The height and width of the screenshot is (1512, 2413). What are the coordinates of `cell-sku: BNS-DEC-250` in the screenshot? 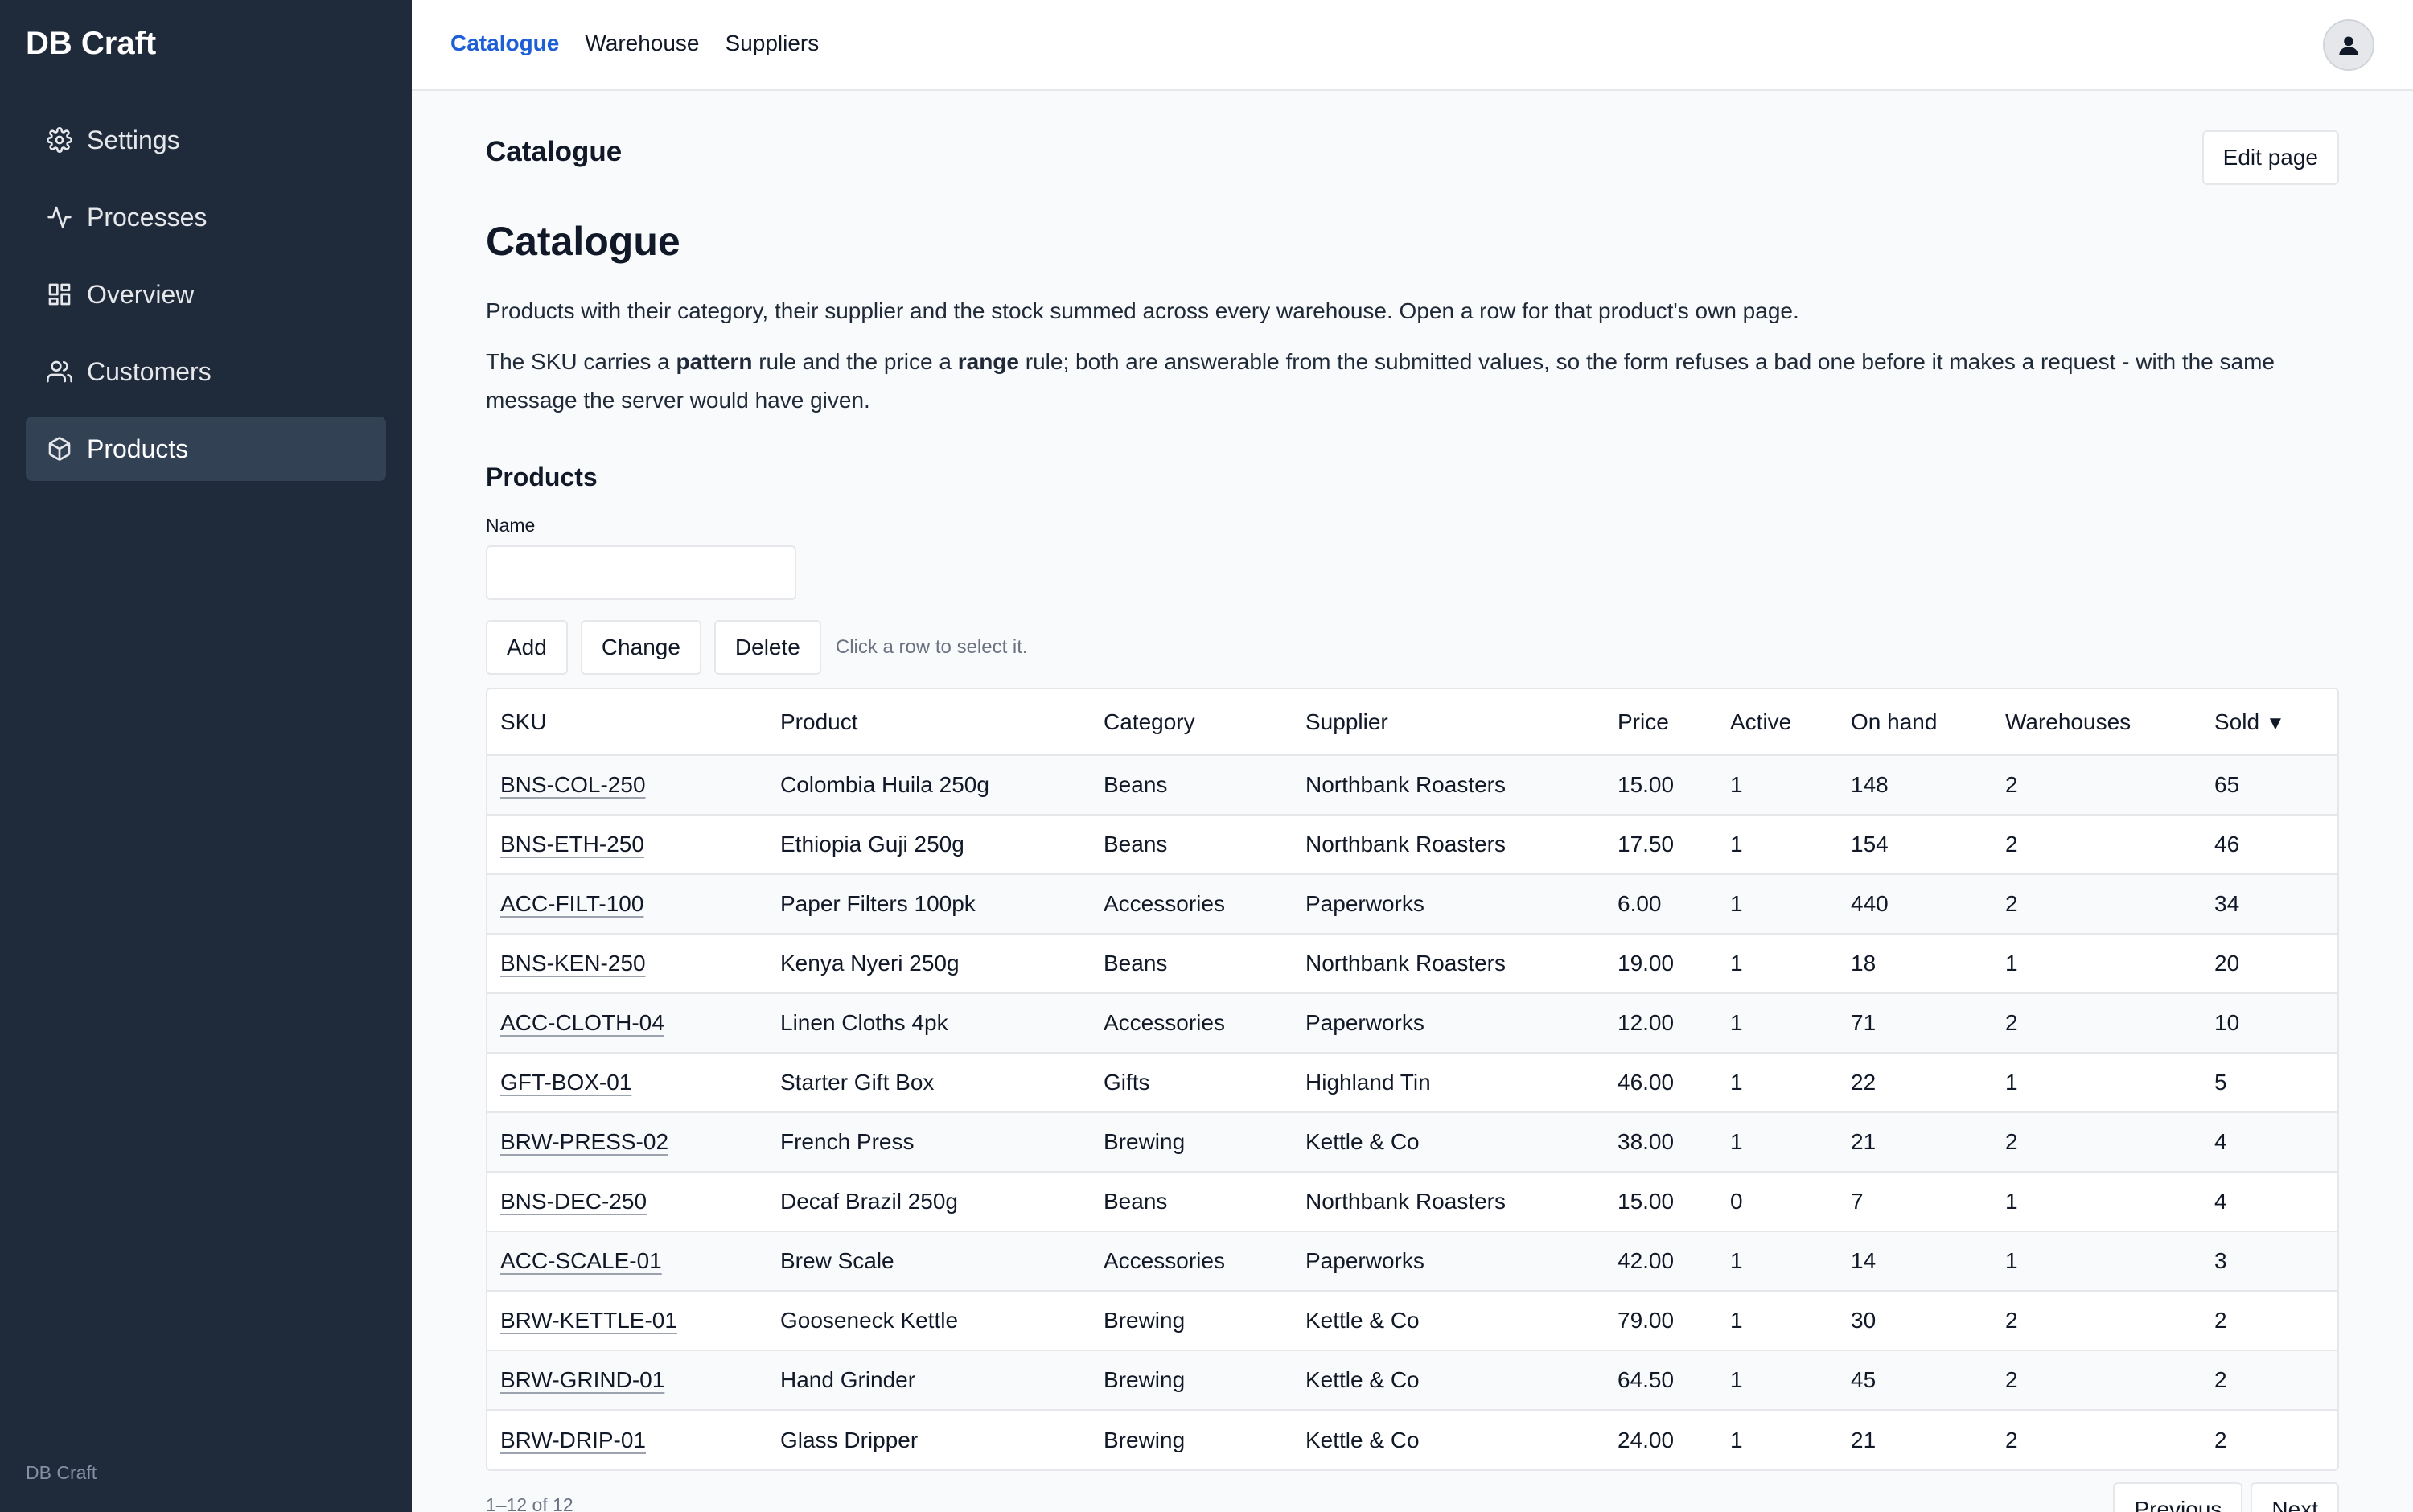 It's located at (627, 1202).